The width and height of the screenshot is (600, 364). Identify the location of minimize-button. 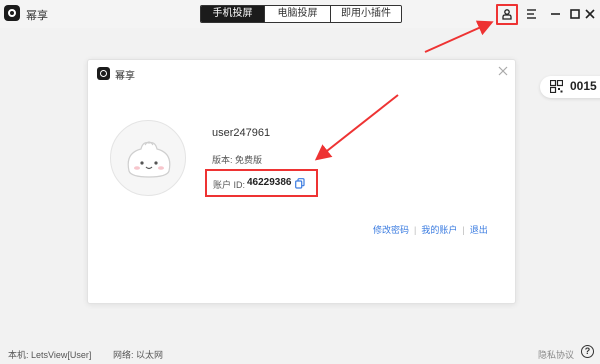
(556, 14).